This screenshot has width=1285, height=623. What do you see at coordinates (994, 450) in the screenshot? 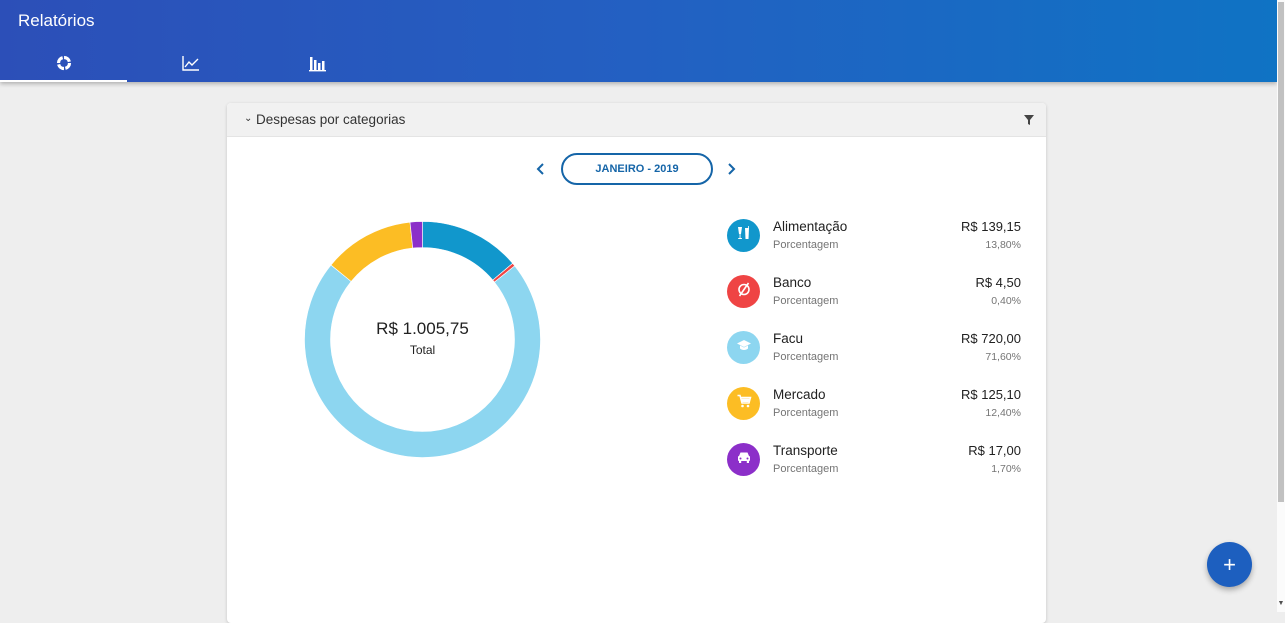
I see `legend-value: R$ 17,00` at bounding box center [994, 450].